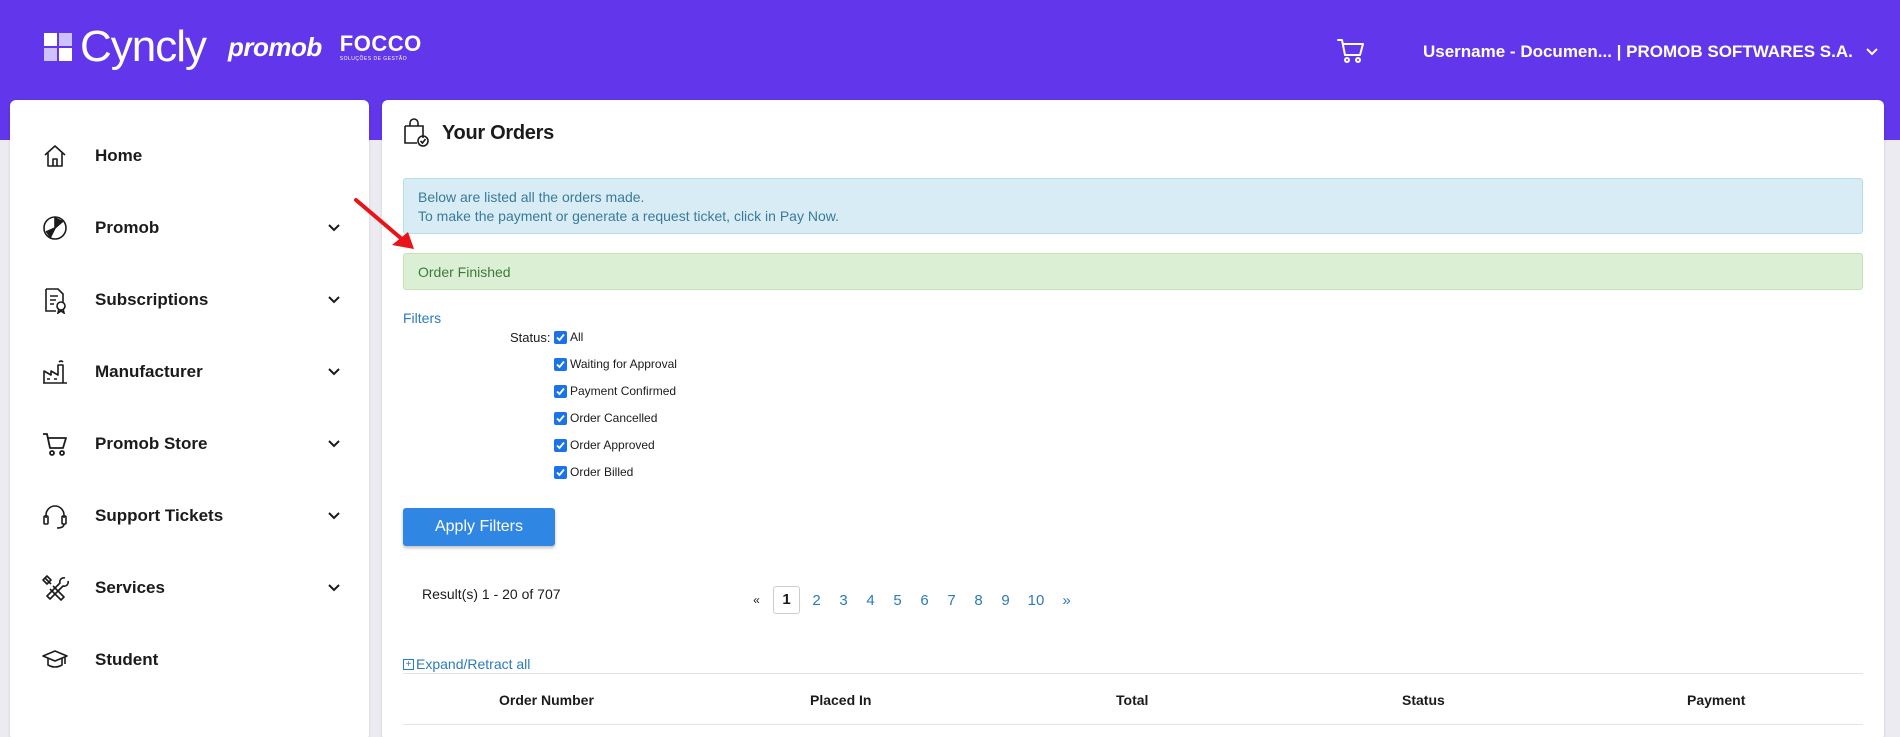 The image size is (1900, 737). I want to click on table-top-divider, so click(1133, 673).